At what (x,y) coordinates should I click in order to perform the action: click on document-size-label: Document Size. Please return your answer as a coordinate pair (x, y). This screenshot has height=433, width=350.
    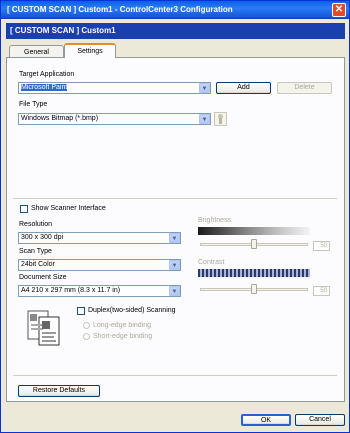
    Looking at the image, I should click on (43, 277).